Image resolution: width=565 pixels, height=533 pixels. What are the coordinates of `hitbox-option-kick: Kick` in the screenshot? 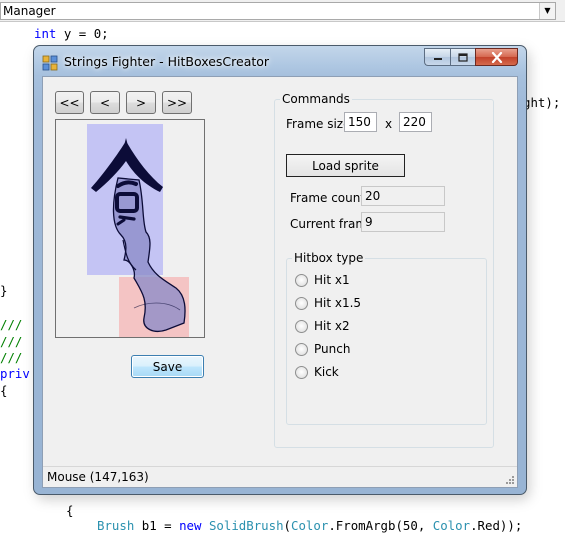 It's located at (317, 372).